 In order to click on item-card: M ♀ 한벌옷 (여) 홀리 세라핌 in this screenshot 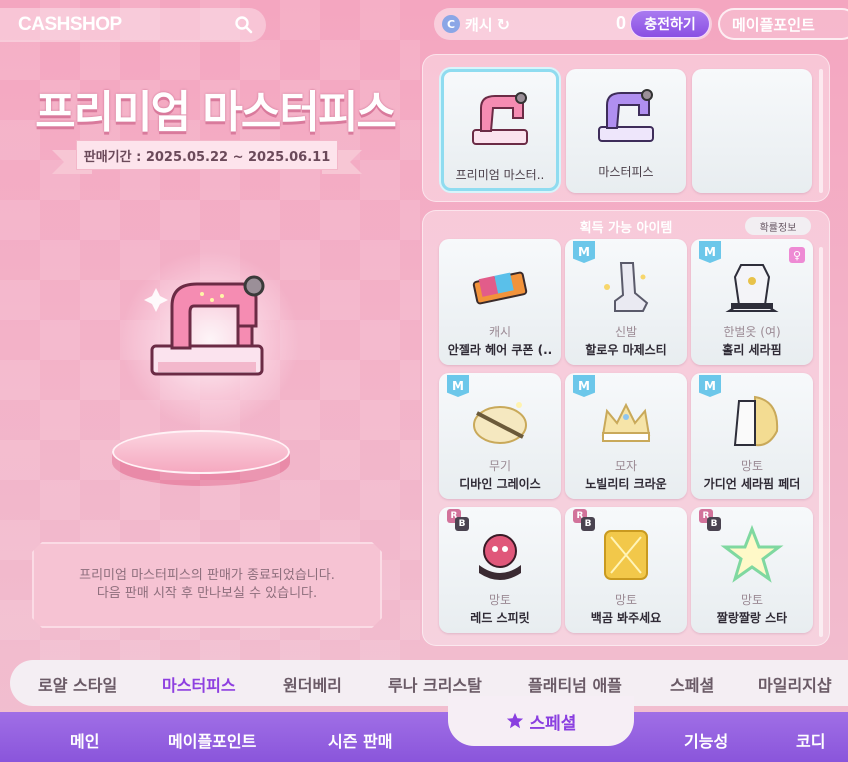, I will do `click(752, 302)`.